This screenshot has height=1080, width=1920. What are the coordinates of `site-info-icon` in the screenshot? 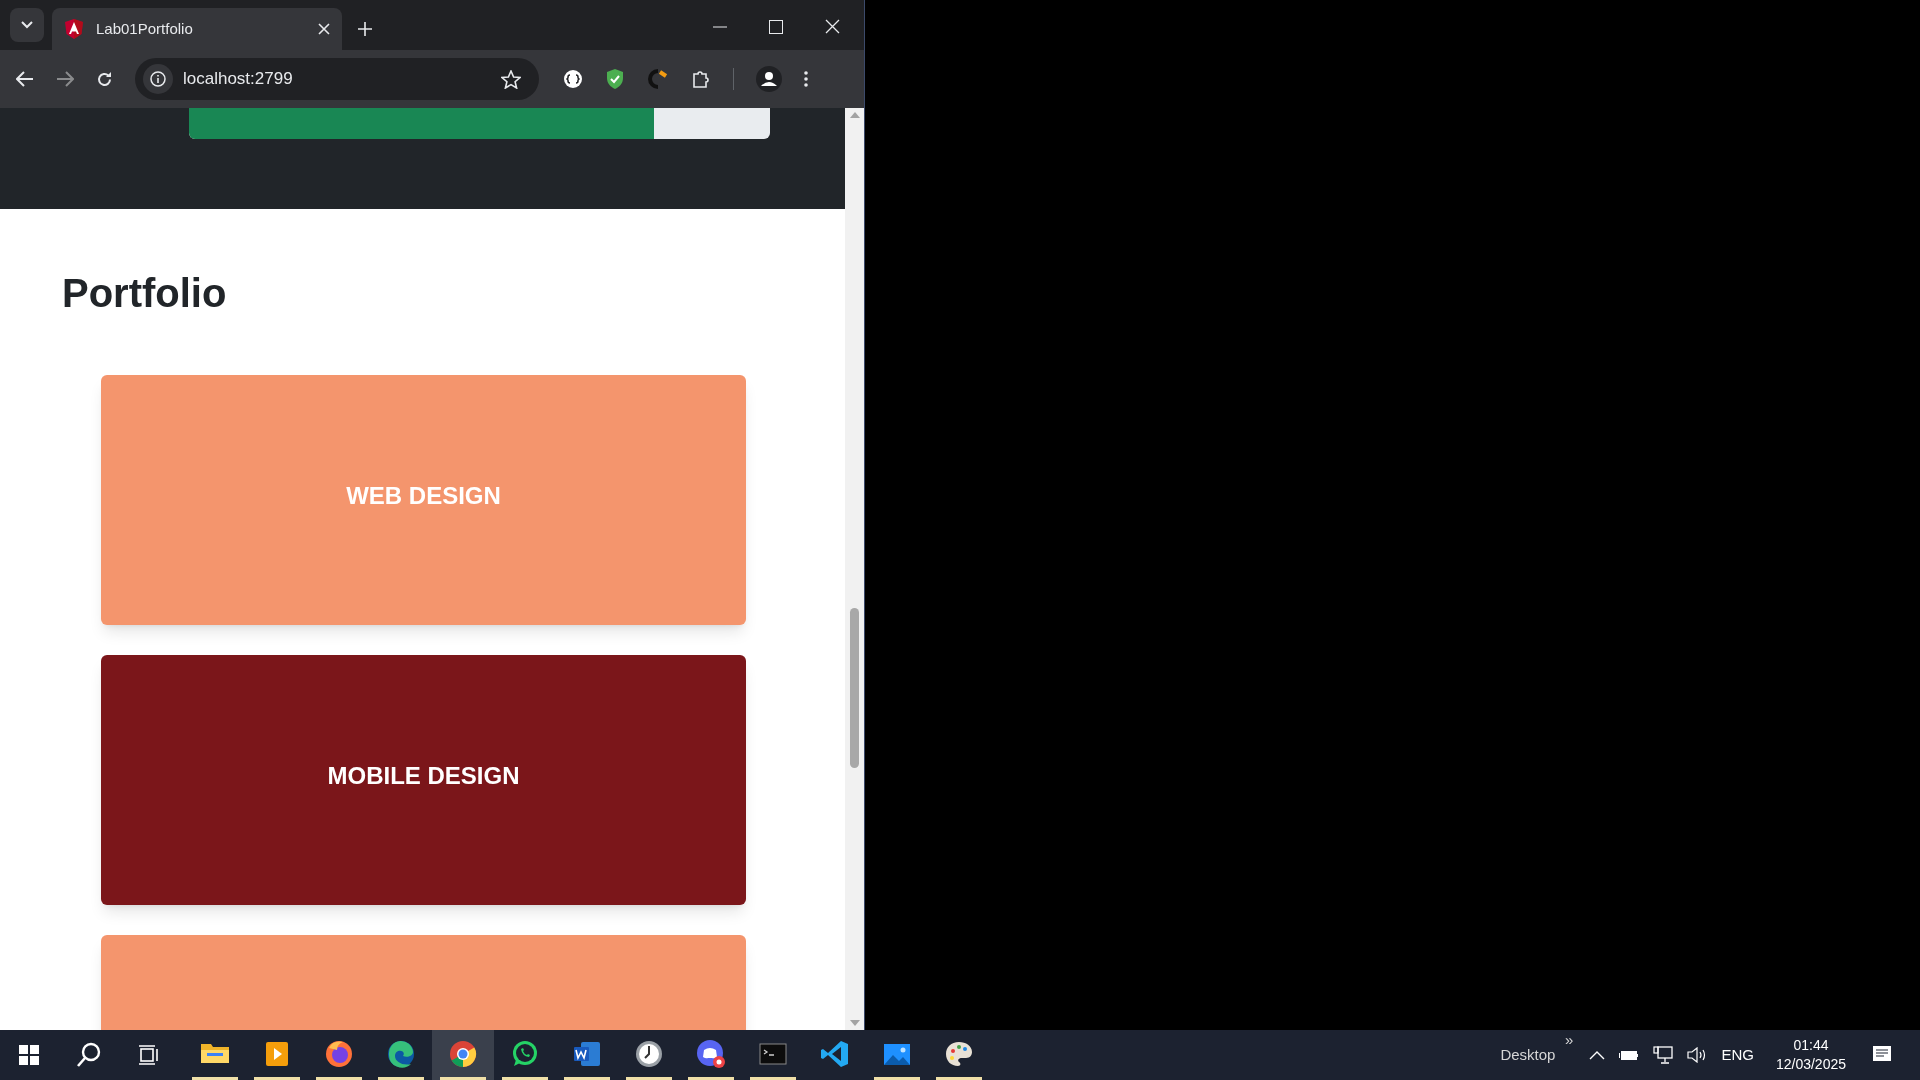 It's located at (158, 79).